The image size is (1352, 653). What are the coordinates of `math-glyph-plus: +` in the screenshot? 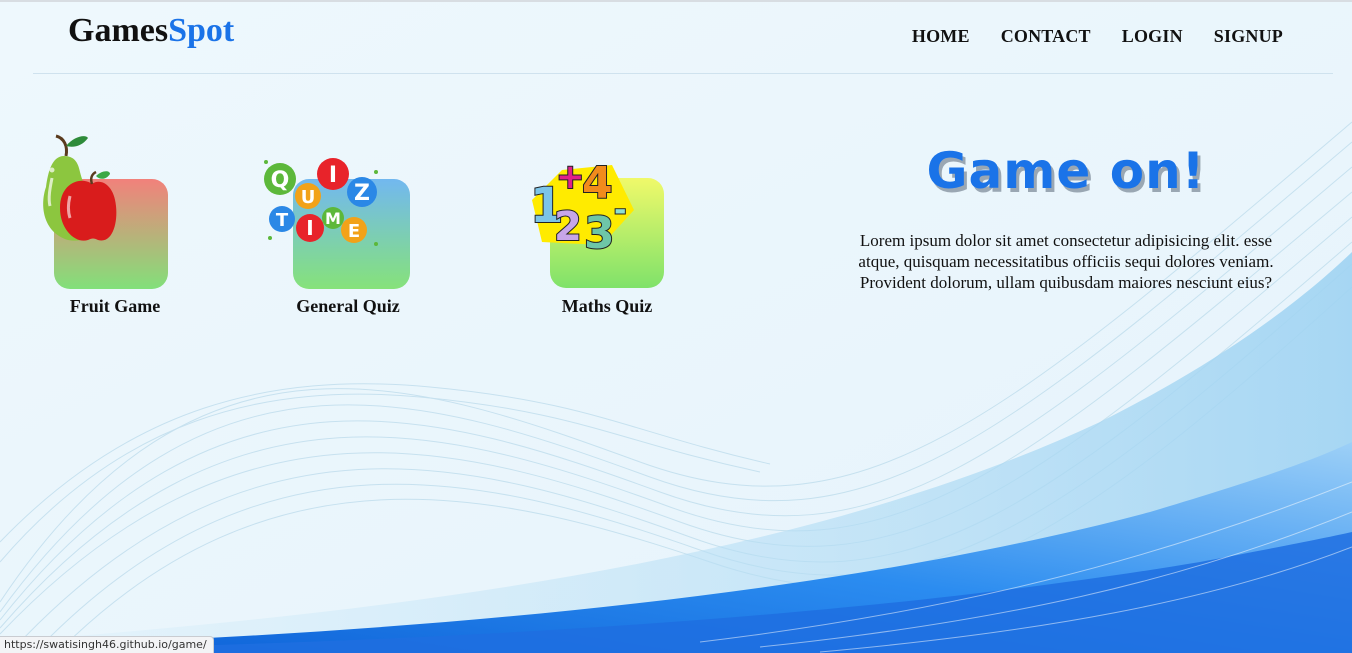 It's located at (570, 177).